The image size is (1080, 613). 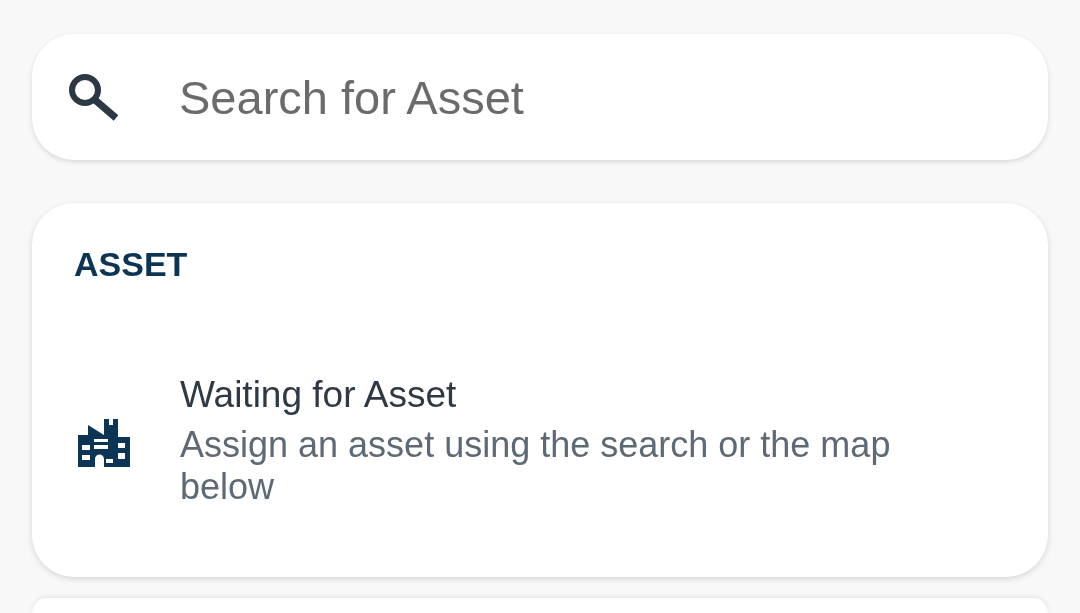 What do you see at coordinates (131, 264) in the screenshot?
I see `section-heading: ASSET` at bounding box center [131, 264].